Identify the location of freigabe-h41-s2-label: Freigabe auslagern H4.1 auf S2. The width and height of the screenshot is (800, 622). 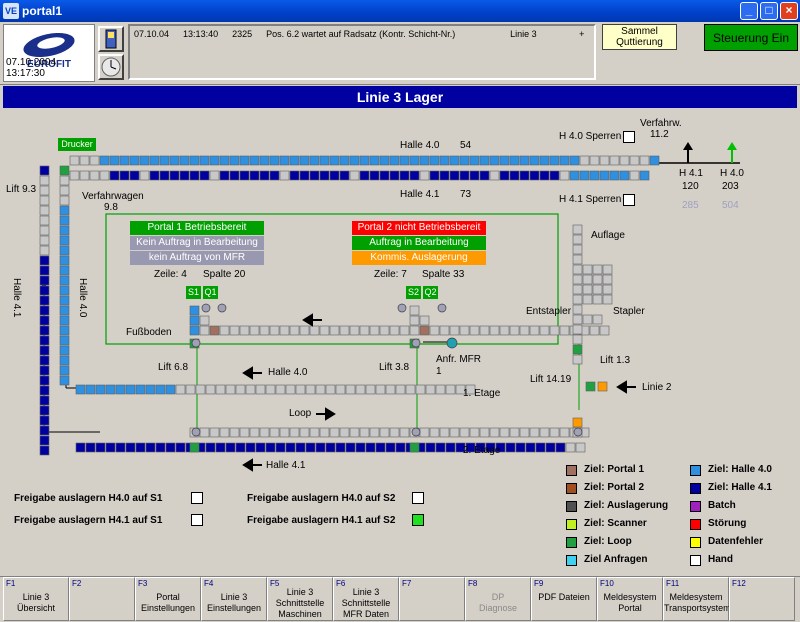
(321, 520).